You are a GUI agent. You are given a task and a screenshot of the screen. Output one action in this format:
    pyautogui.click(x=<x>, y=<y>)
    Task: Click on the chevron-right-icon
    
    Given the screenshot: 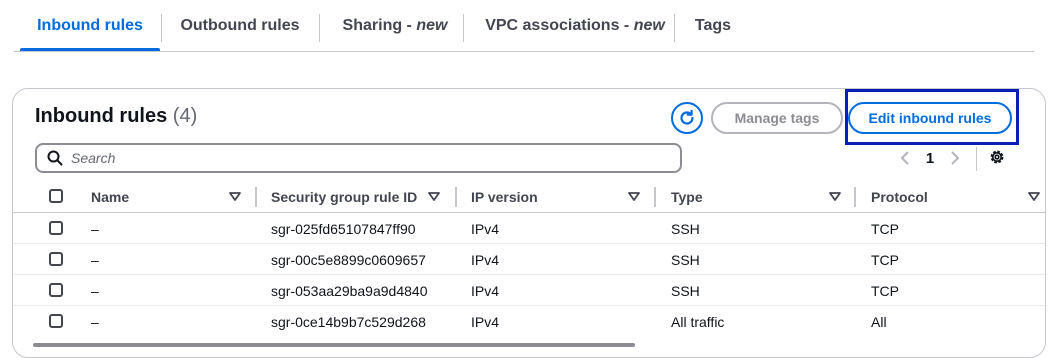 What is the action you would take?
    pyautogui.click(x=955, y=158)
    